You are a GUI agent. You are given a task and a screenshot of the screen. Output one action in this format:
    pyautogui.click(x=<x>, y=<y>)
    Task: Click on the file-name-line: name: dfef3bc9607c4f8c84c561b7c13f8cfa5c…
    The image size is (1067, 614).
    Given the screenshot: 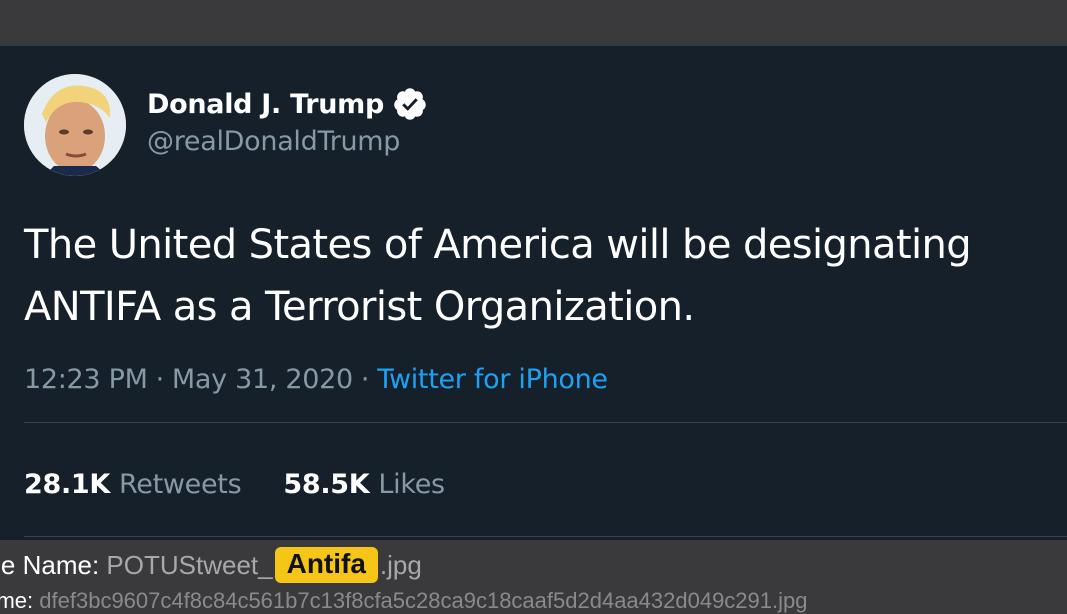 What is the action you would take?
    pyautogui.click(x=404, y=601)
    